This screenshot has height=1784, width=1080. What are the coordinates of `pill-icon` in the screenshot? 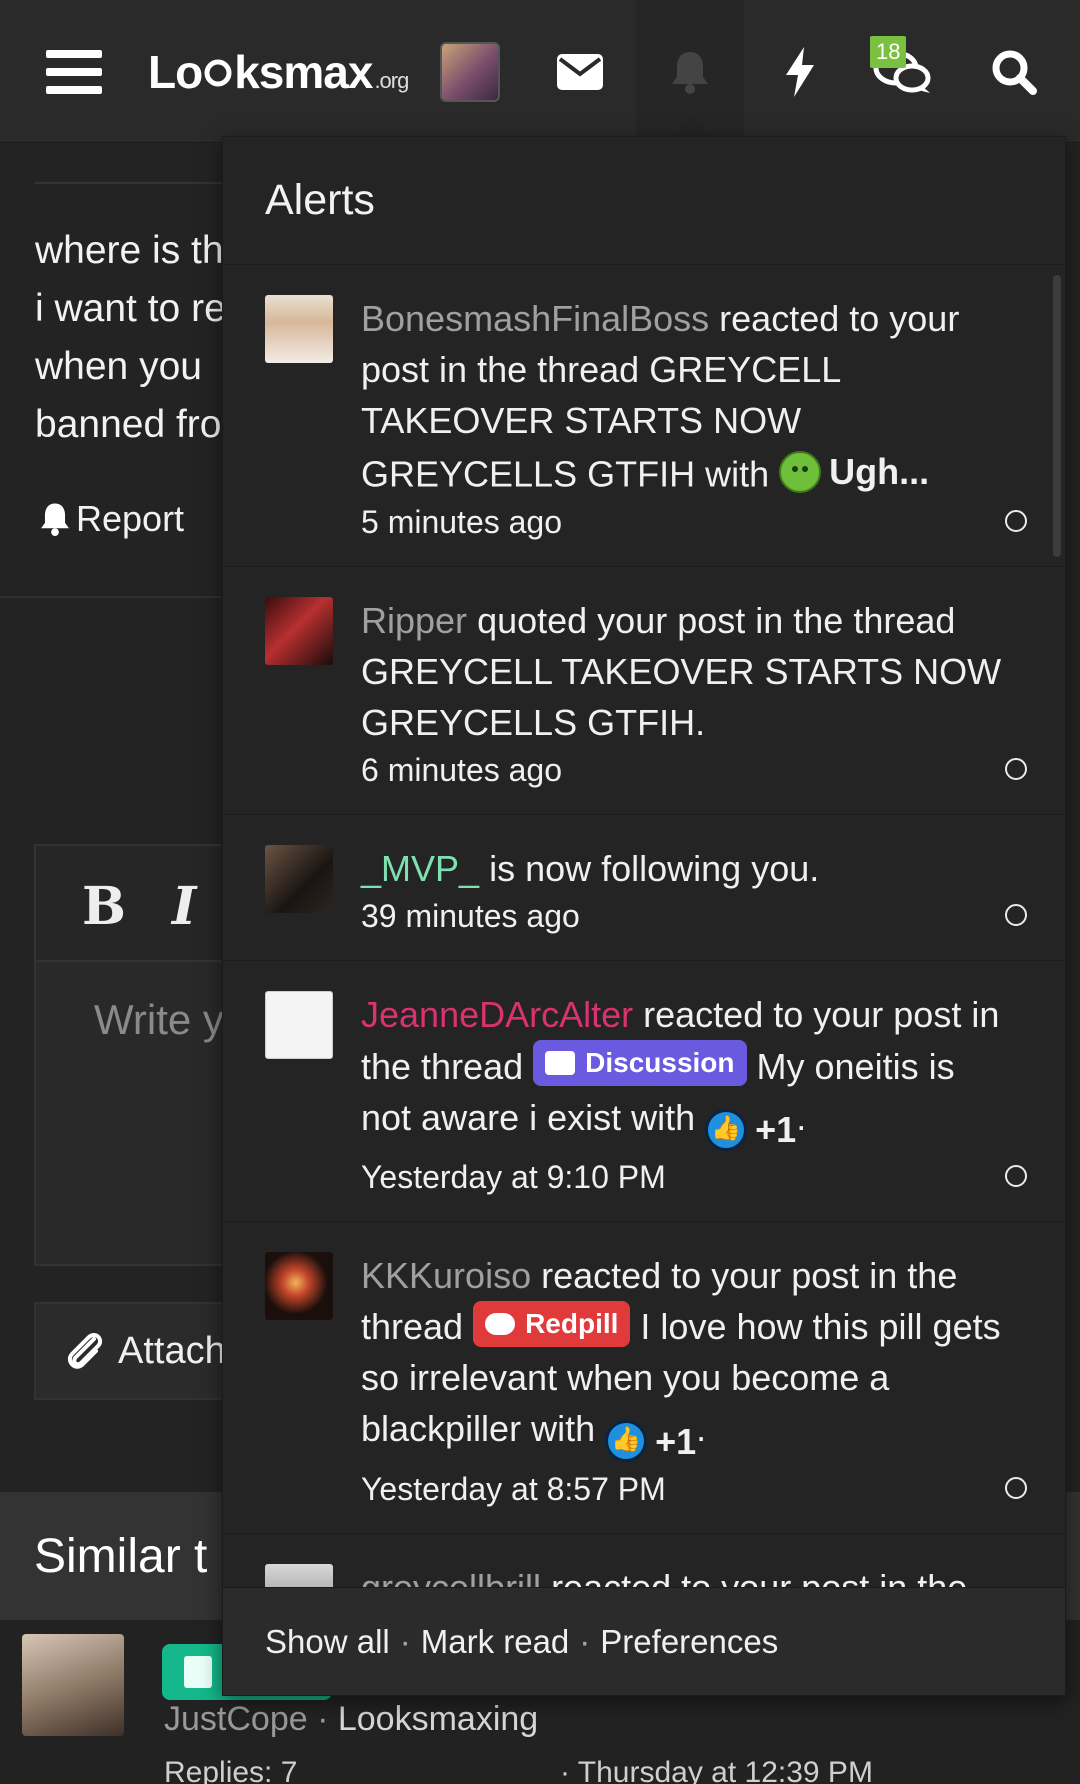 It's located at (500, 1324).